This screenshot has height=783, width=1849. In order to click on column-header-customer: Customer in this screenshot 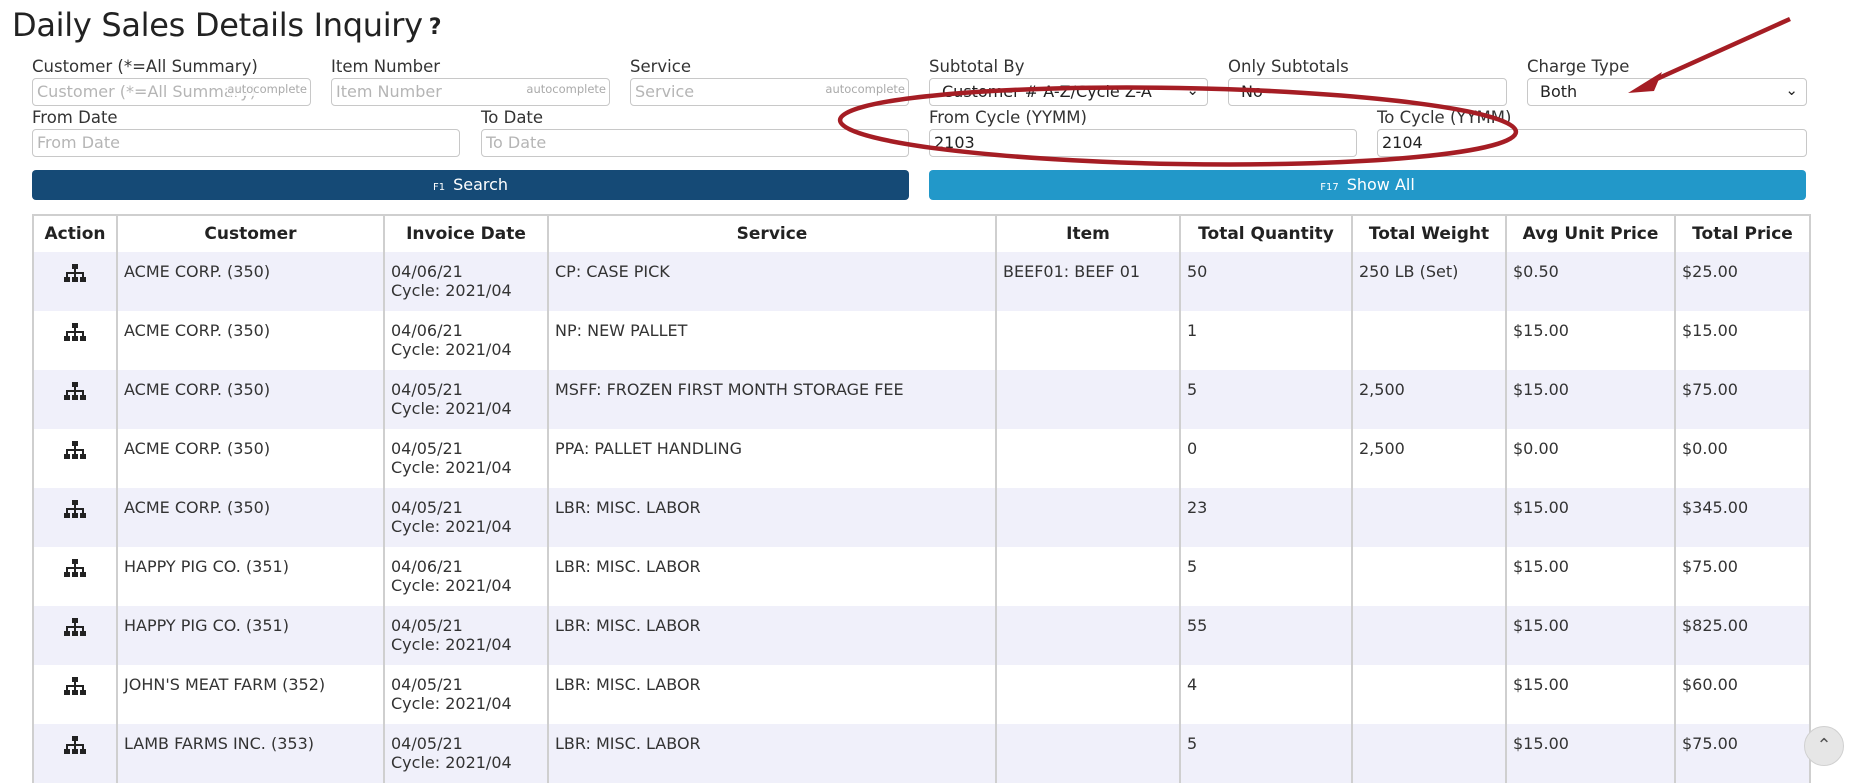, I will do `click(251, 234)`.